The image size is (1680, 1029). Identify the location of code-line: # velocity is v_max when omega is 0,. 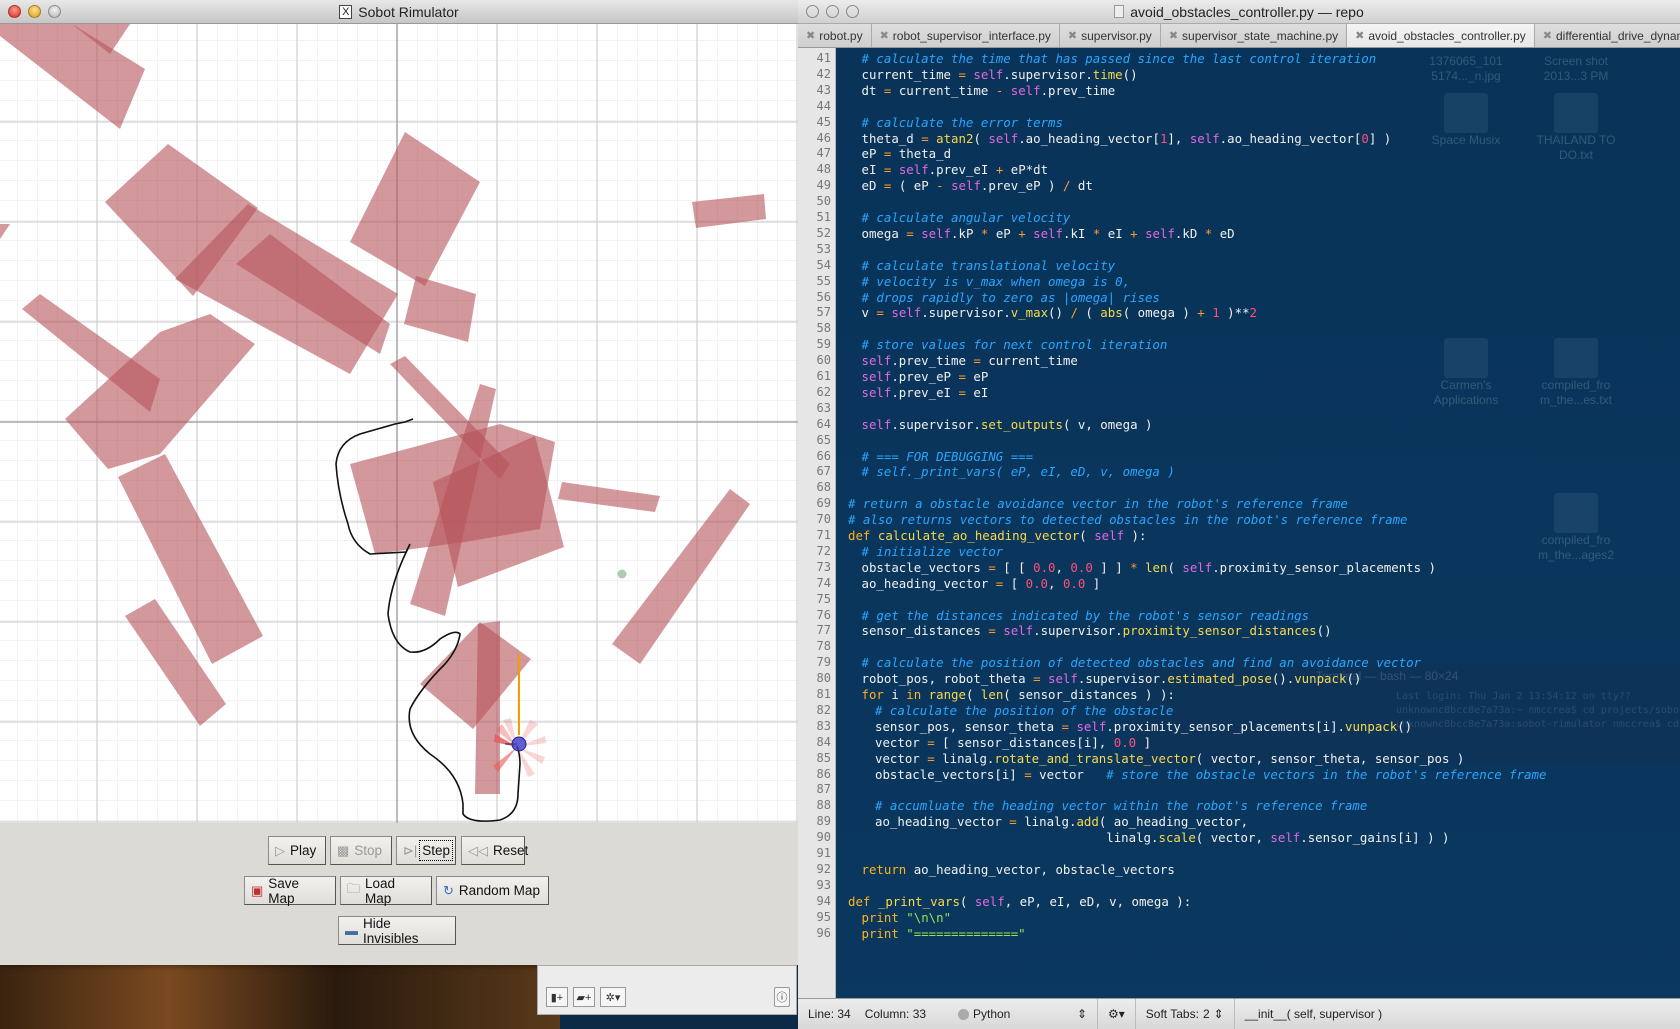
(996, 281).